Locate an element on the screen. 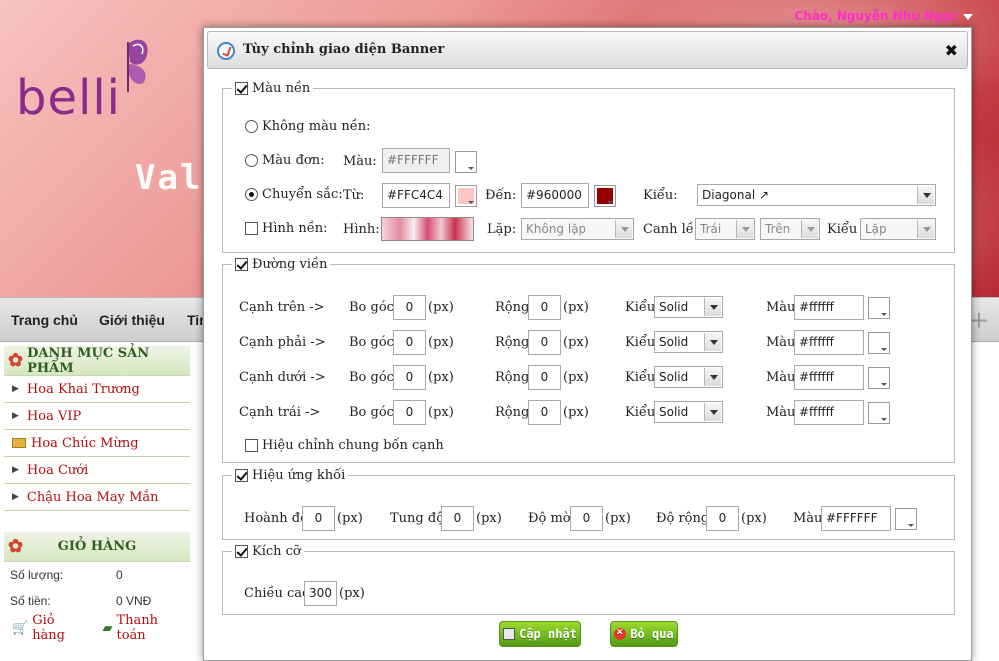 Image resolution: width=999 pixels, height=661 pixels. align-vertical-select: Trên is located at coordinates (790, 229).